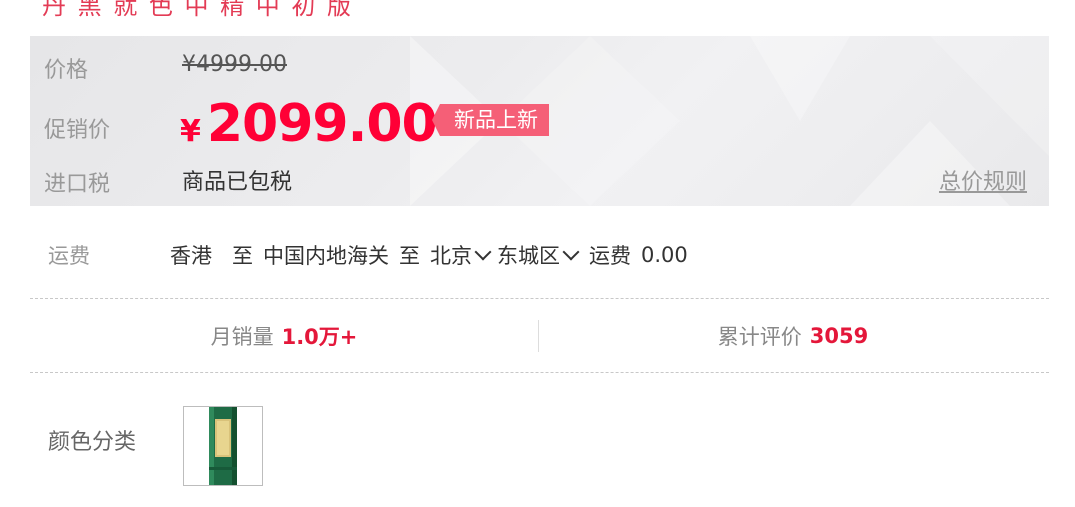 The height and width of the screenshot is (507, 1075). What do you see at coordinates (839, 336) in the screenshot?
I see `total-reviews-value: 3059` at bounding box center [839, 336].